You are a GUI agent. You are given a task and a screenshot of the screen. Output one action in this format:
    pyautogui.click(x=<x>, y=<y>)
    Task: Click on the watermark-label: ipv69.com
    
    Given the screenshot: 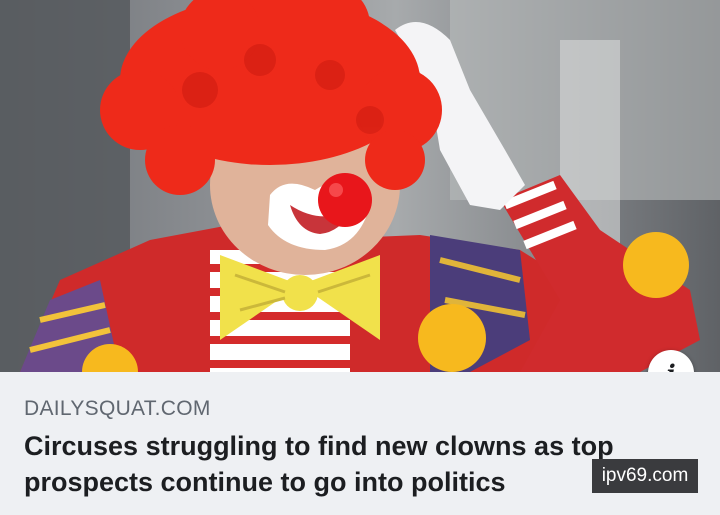 What is the action you would take?
    pyautogui.click(x=645, y=476)
    